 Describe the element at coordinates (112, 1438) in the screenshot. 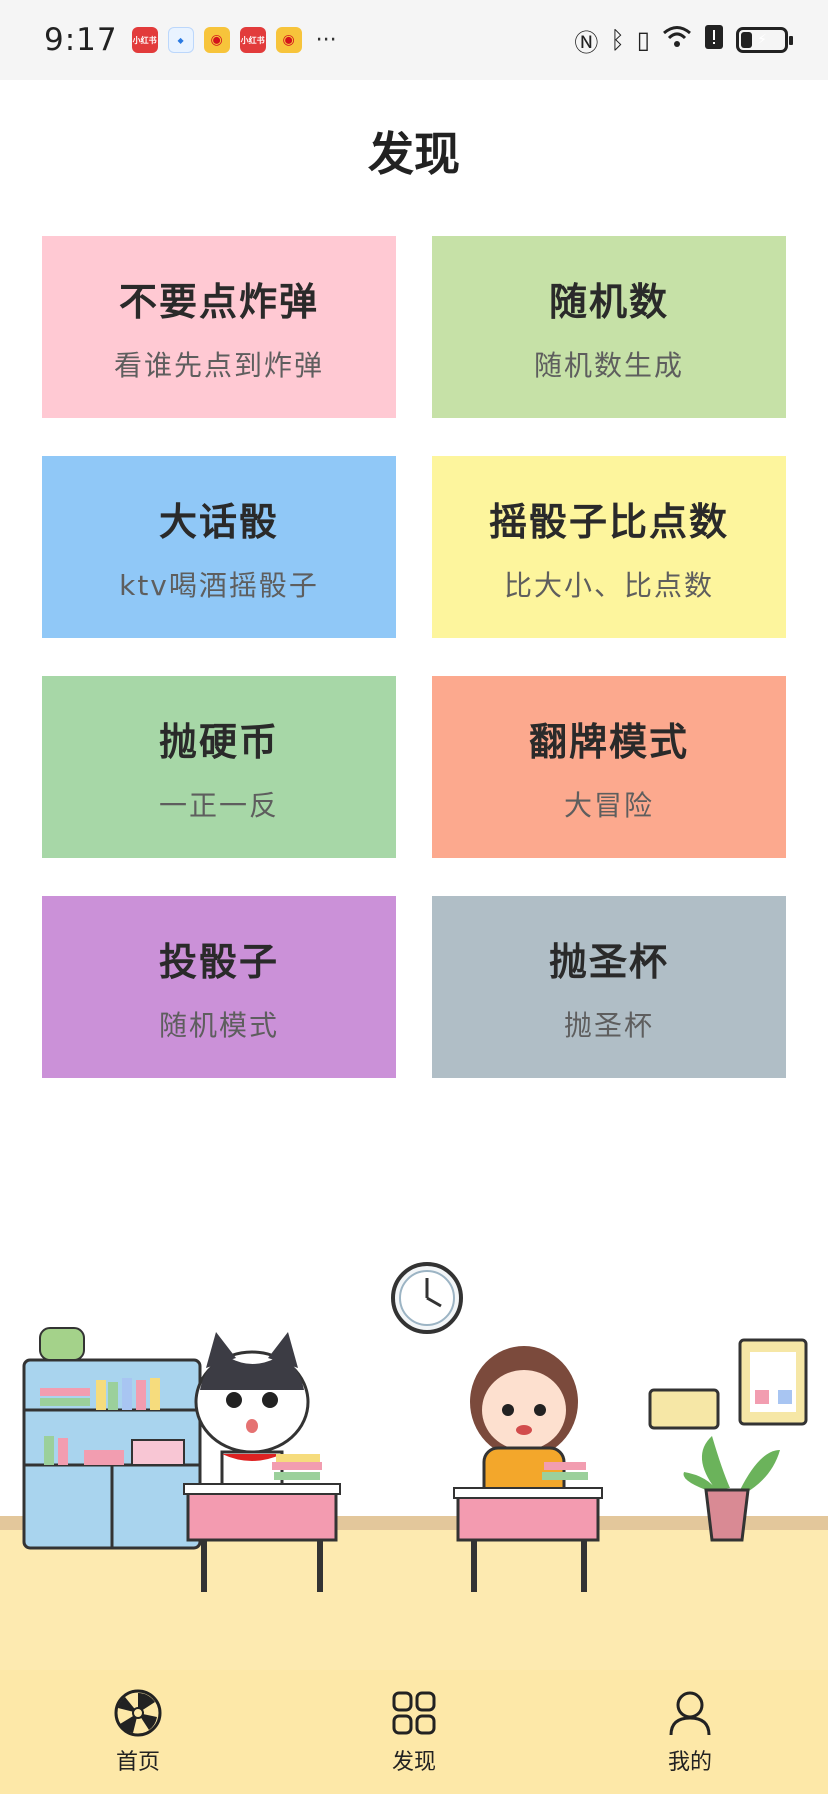

I see `bookshelf` at that location.